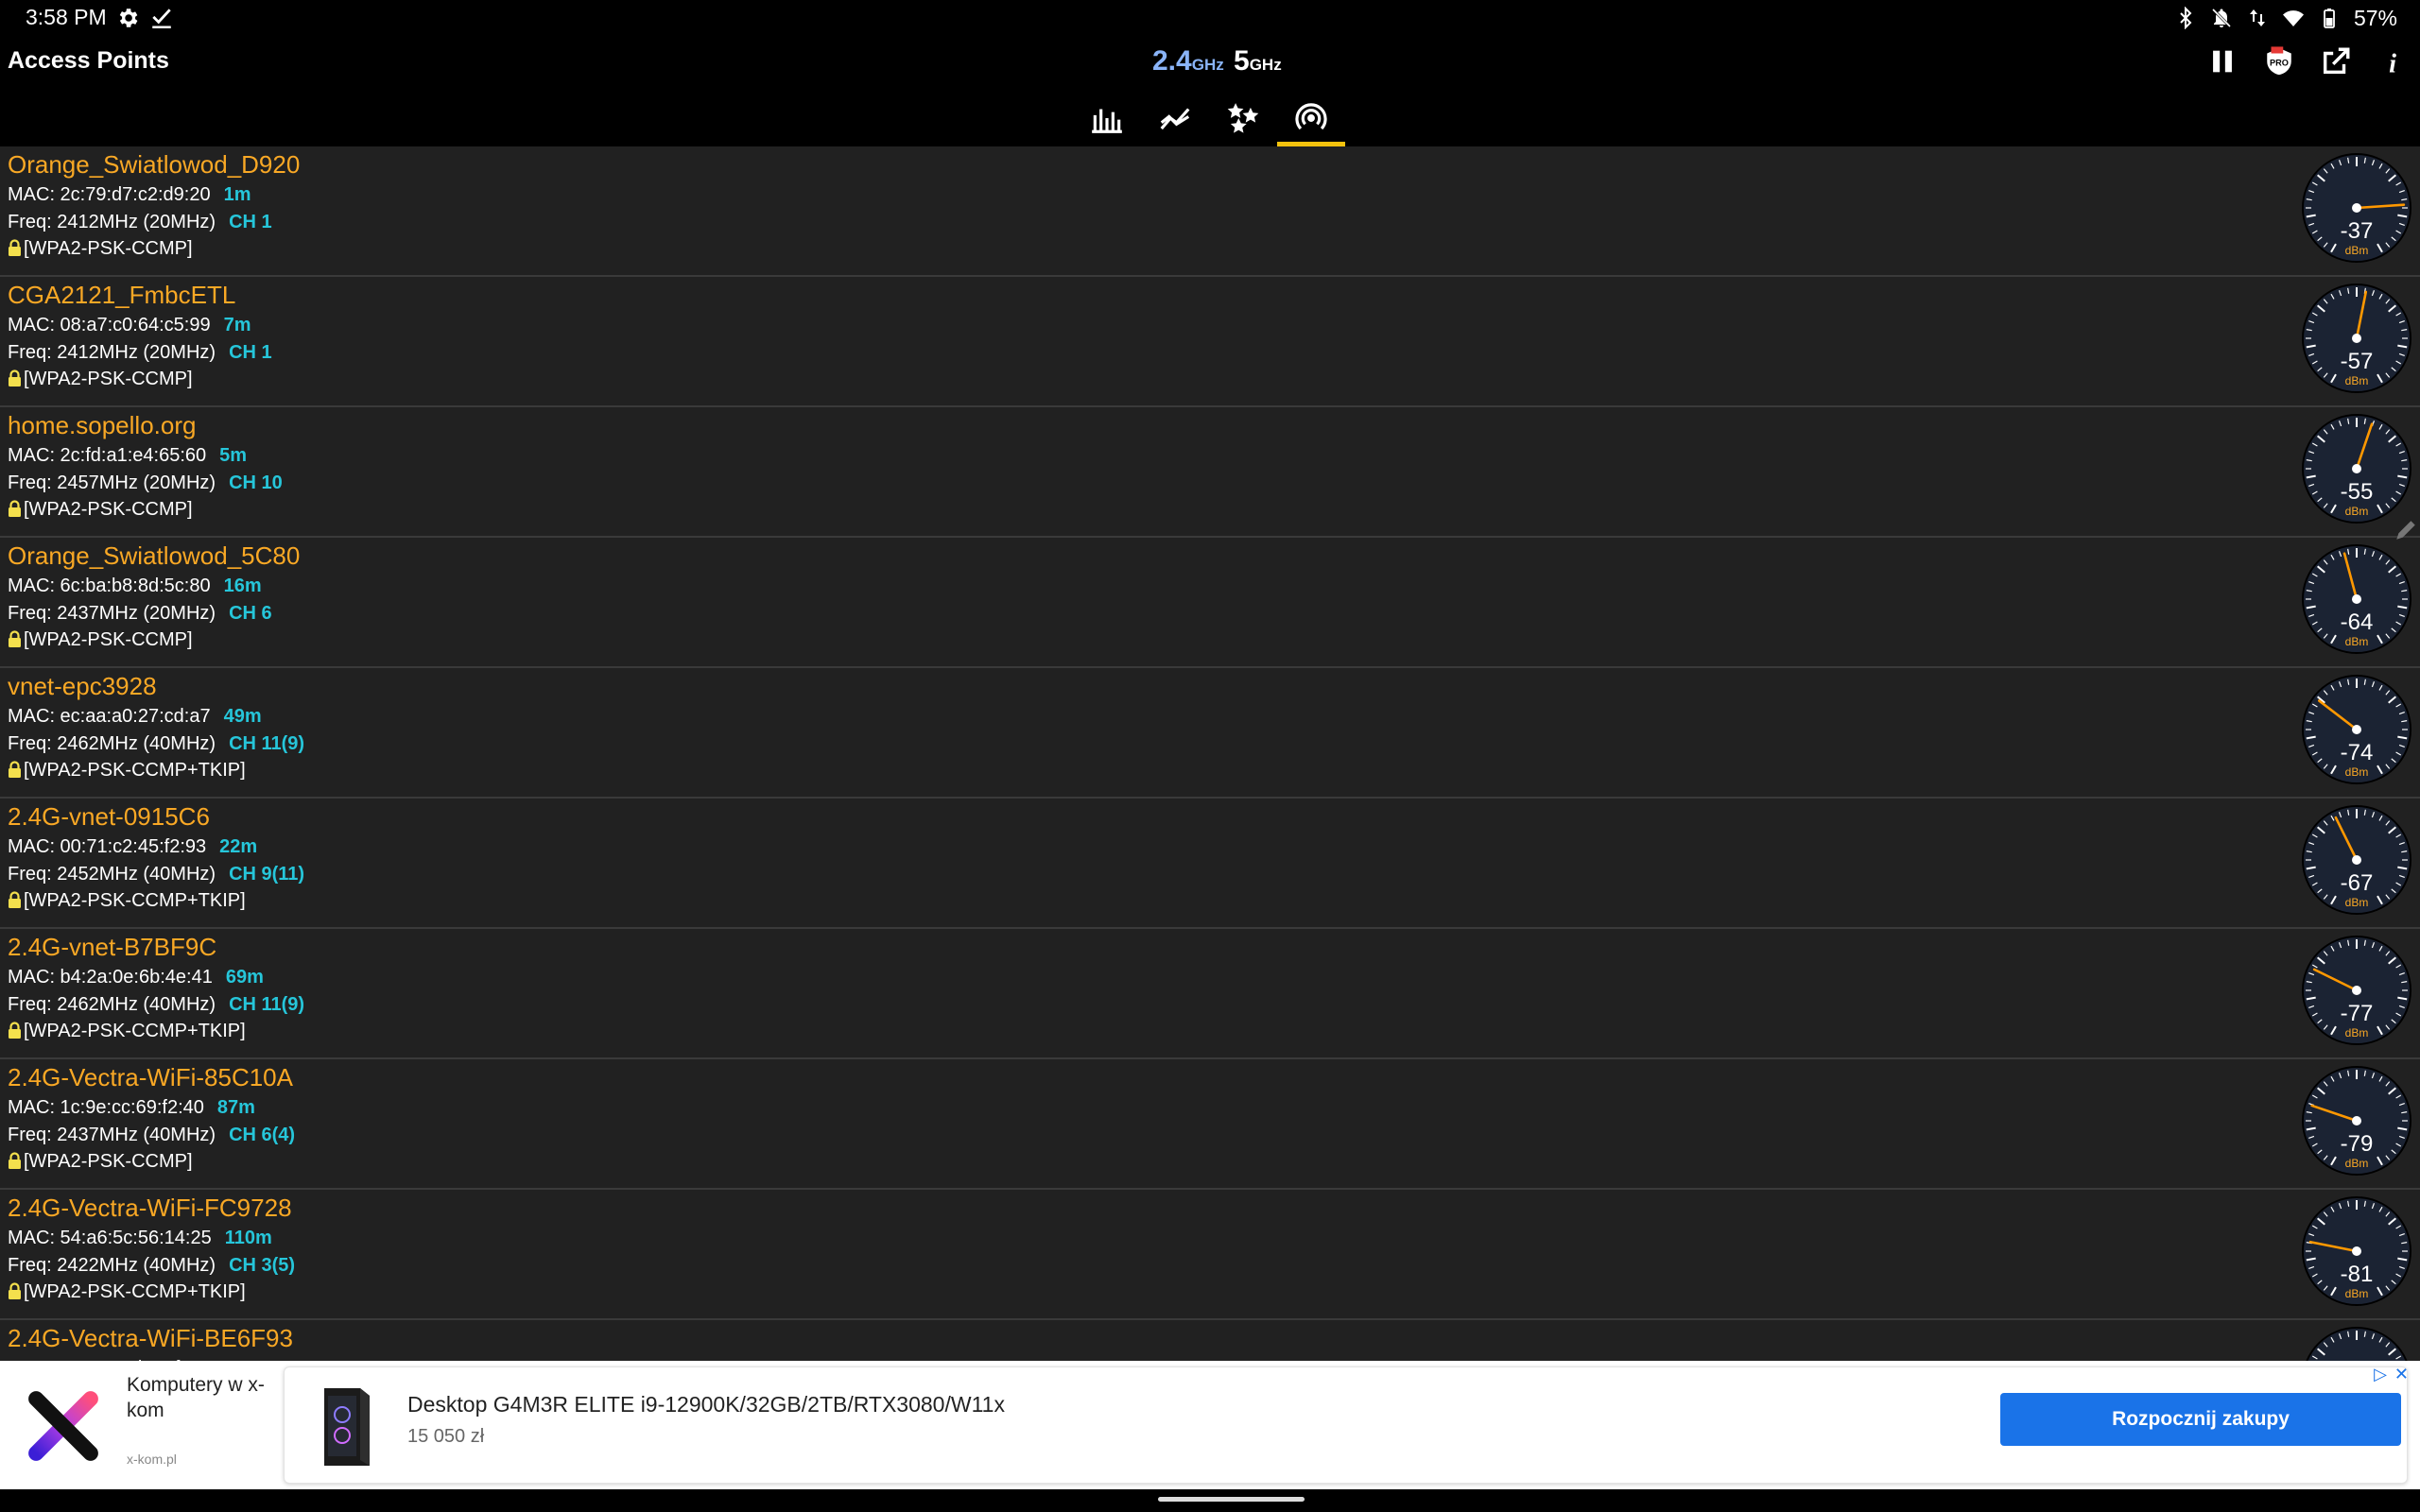 This screenshot has width=2420, height=1512. I want to click on tab-channel-rating, so click(1243, 117).